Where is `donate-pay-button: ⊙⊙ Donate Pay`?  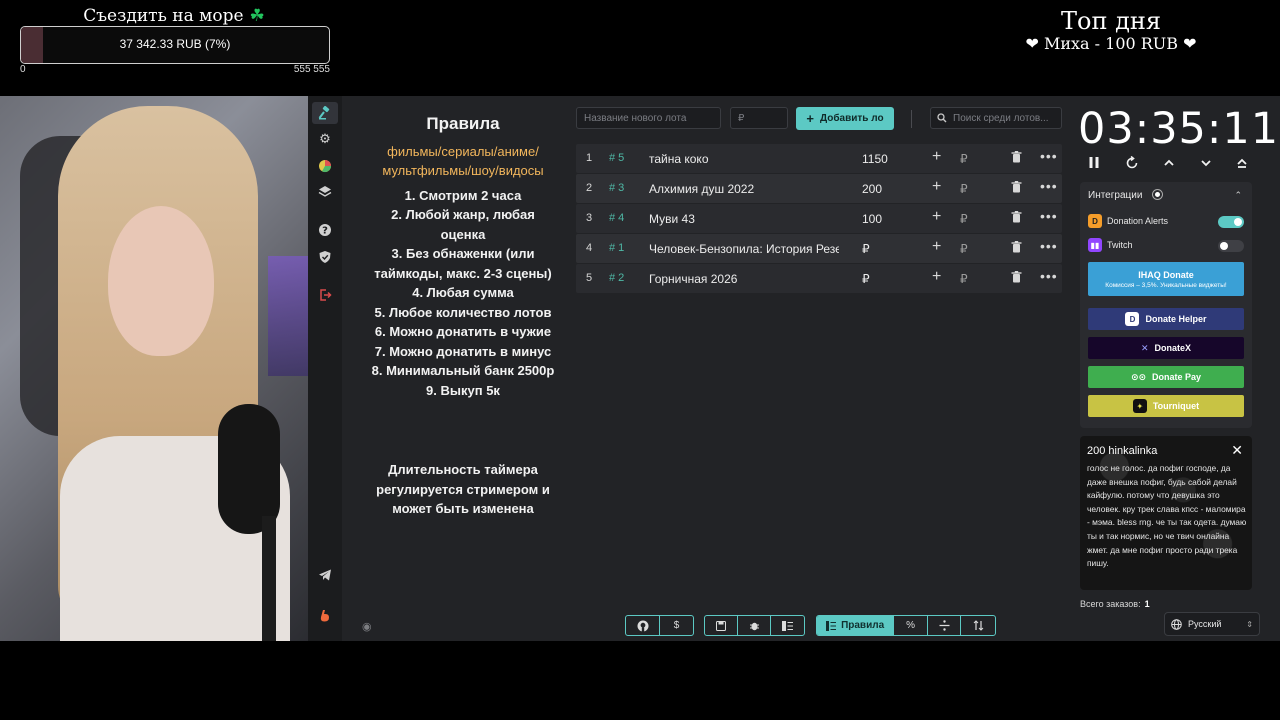
donate-pay-button: ⊙⊙ Donate Pay is located at coordinates (1166, 377).